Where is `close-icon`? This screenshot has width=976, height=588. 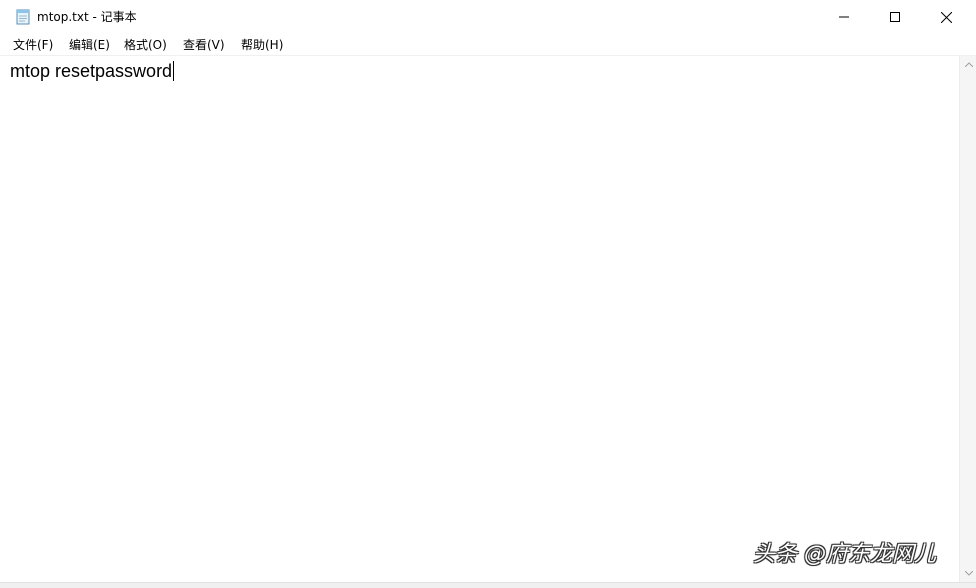 close-icon is located at coordinates (946, 17).